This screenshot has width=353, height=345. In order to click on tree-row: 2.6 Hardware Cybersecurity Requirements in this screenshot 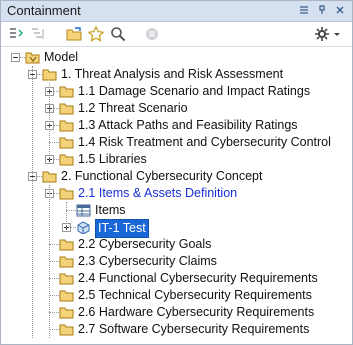, I will do `click(171, 312)`.